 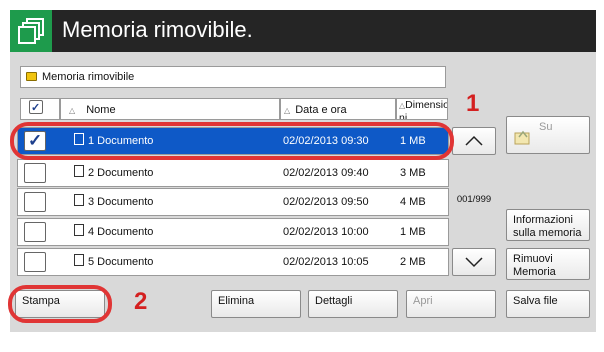 What do you see at coordinates (31, 76) in the screenshot?
I see `folder-icon` at bounding box center [31, 76].